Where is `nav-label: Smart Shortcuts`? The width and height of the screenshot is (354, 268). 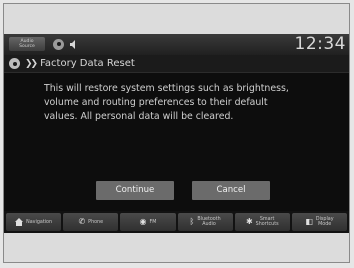 nav-label: Smart Shortcuts is located at coordinates (267, 222).